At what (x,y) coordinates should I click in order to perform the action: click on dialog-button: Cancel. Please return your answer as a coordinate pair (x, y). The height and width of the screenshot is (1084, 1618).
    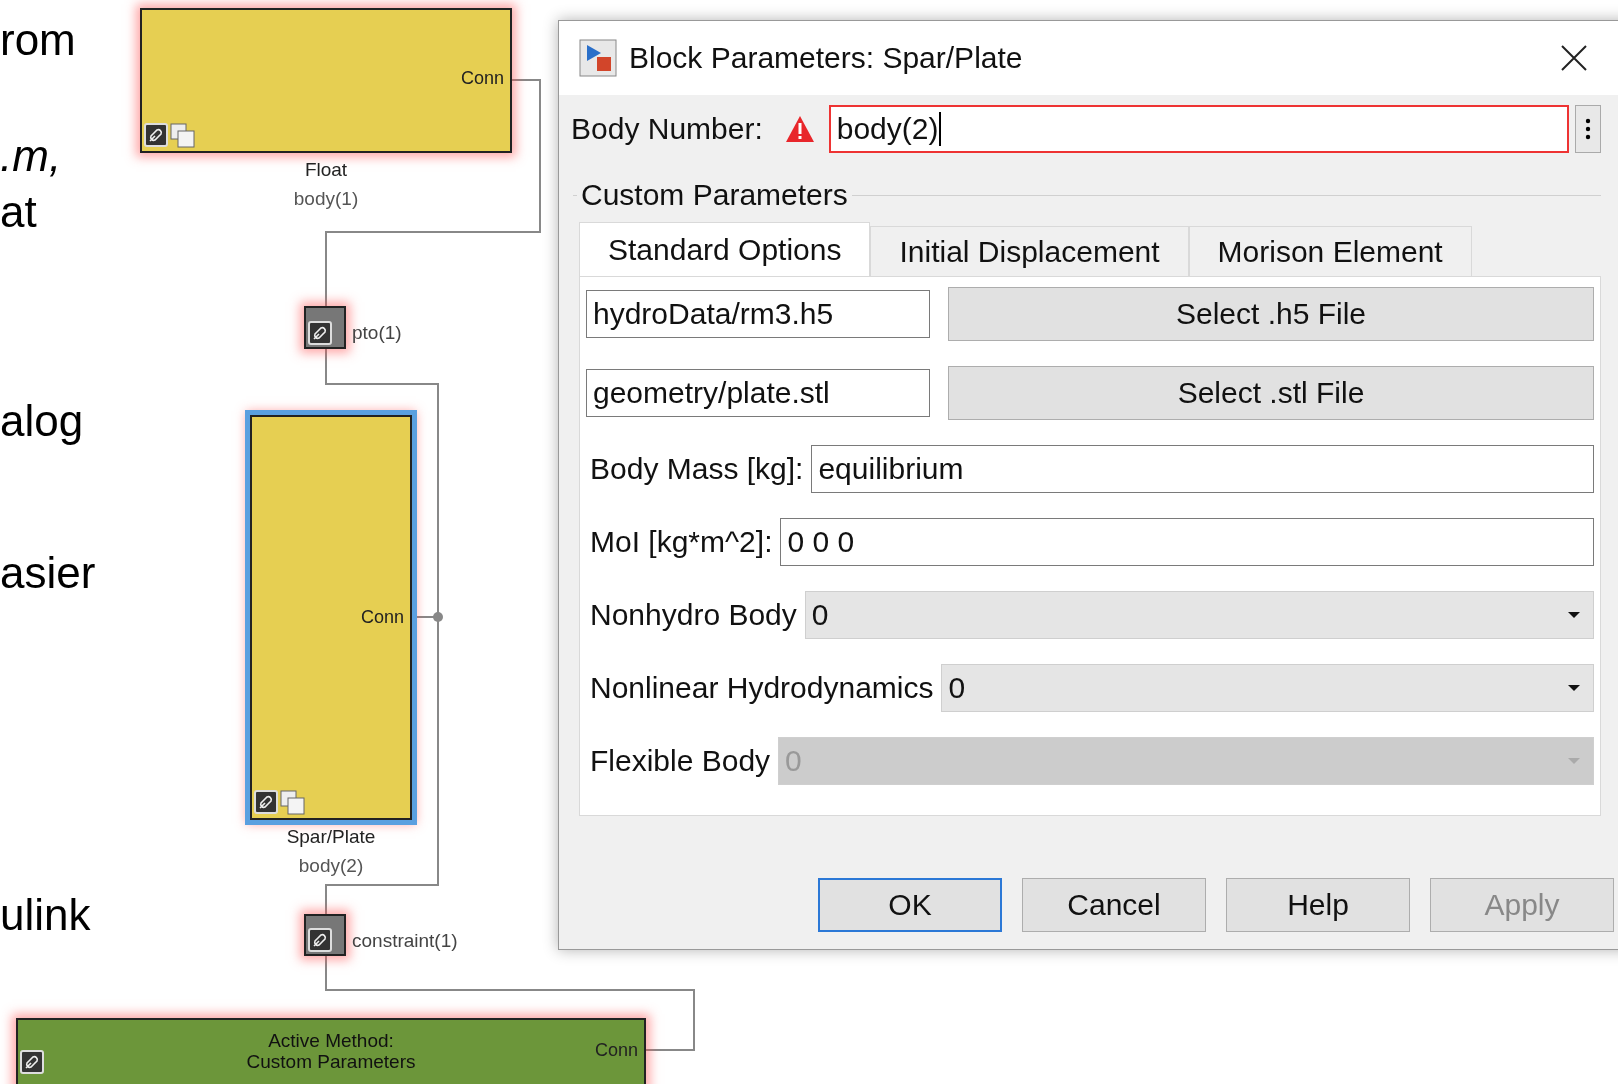
    Looking at the image, I should click on (1114, 905).